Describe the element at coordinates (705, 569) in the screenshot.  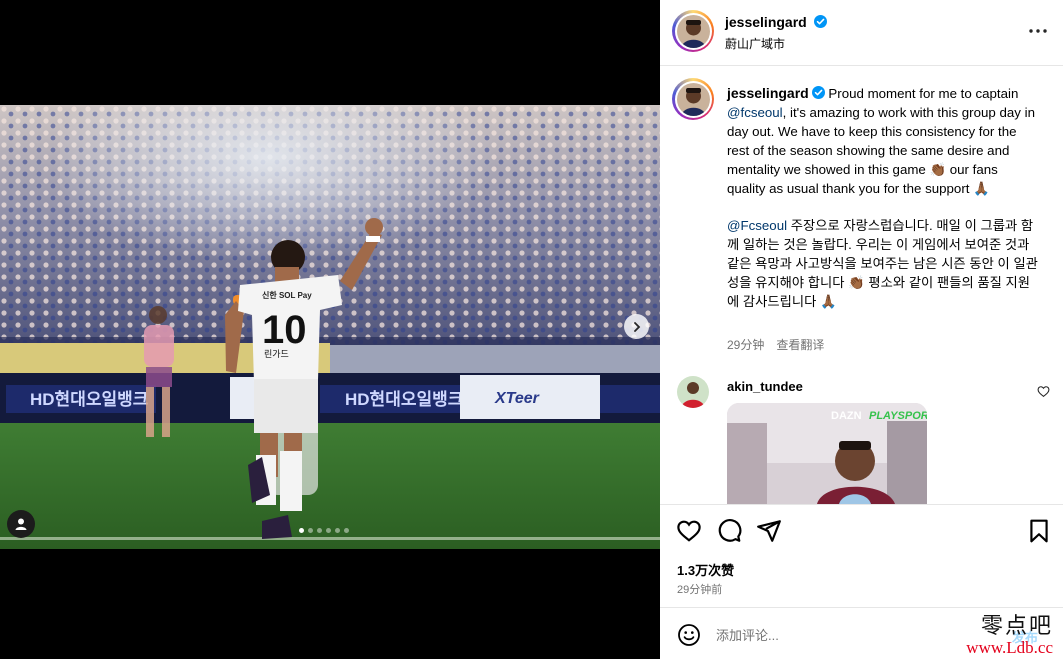
I see `like-count: 1.3万次赞` at that location.